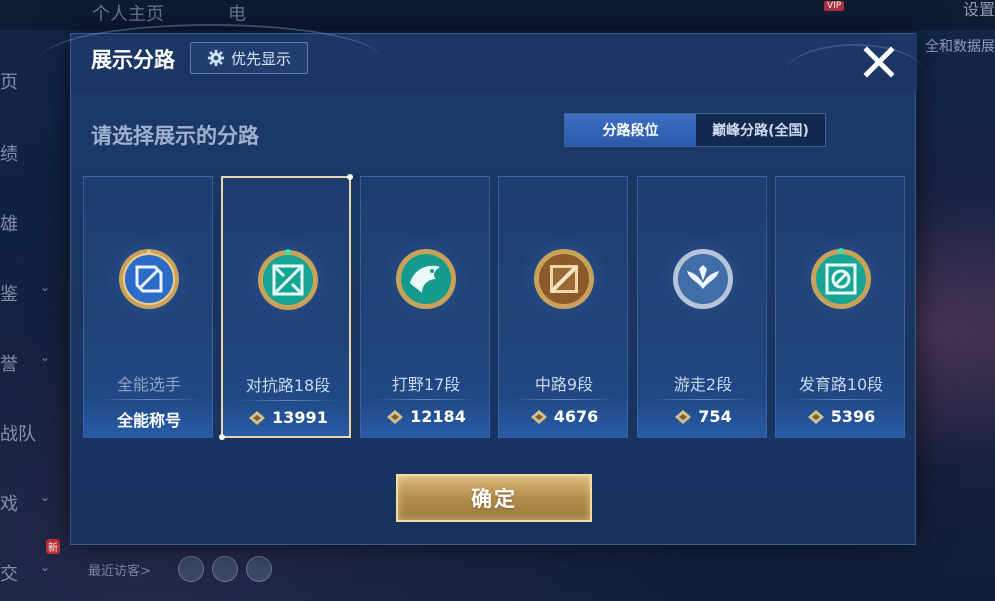 This screenshot has height=601, width=995. I want to click on lane-card-mid: 中路9段 4676, so click(563, 307).